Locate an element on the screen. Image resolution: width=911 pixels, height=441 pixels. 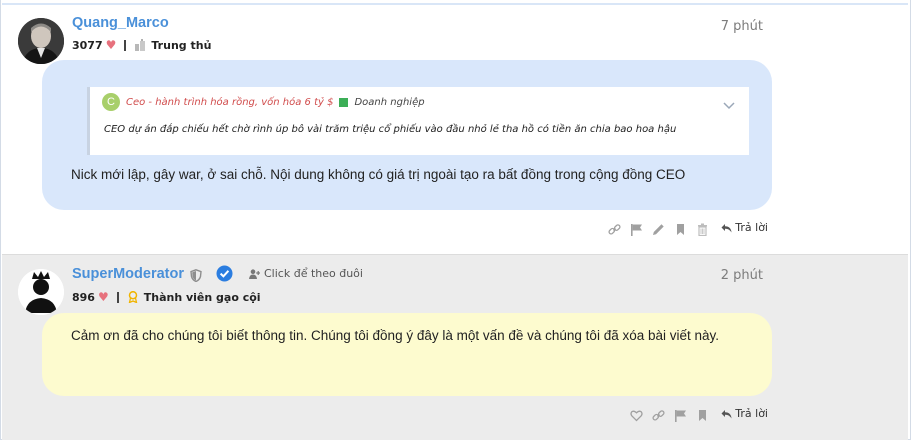
edit-icon is located at coordinates (658, 228).